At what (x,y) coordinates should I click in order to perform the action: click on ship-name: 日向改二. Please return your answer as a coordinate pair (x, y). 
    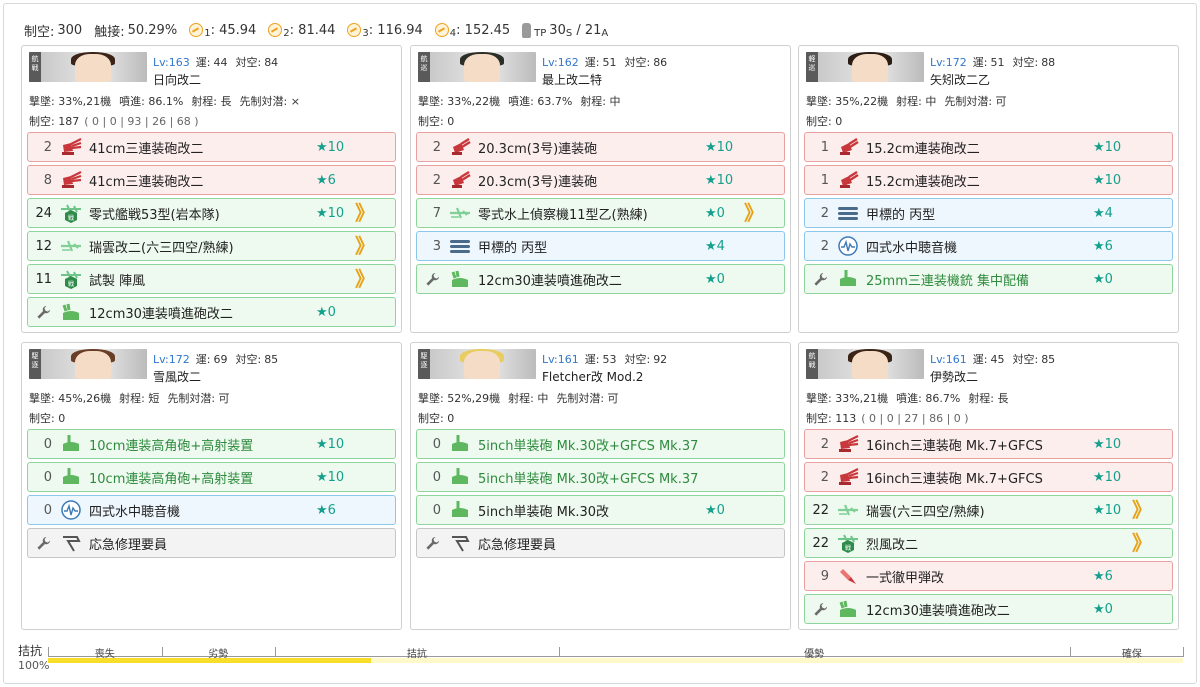
    Looking at the image, I should click on (177, 80).